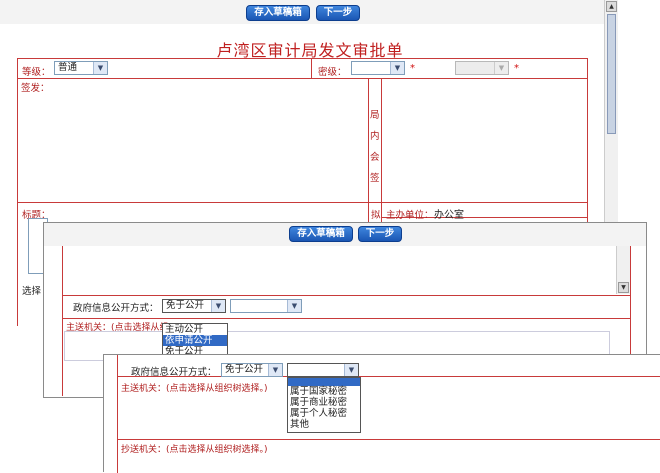 This screenshot has width=660, height=473. I want to click on grade-select: 普通 ▼, so click(81, 68).